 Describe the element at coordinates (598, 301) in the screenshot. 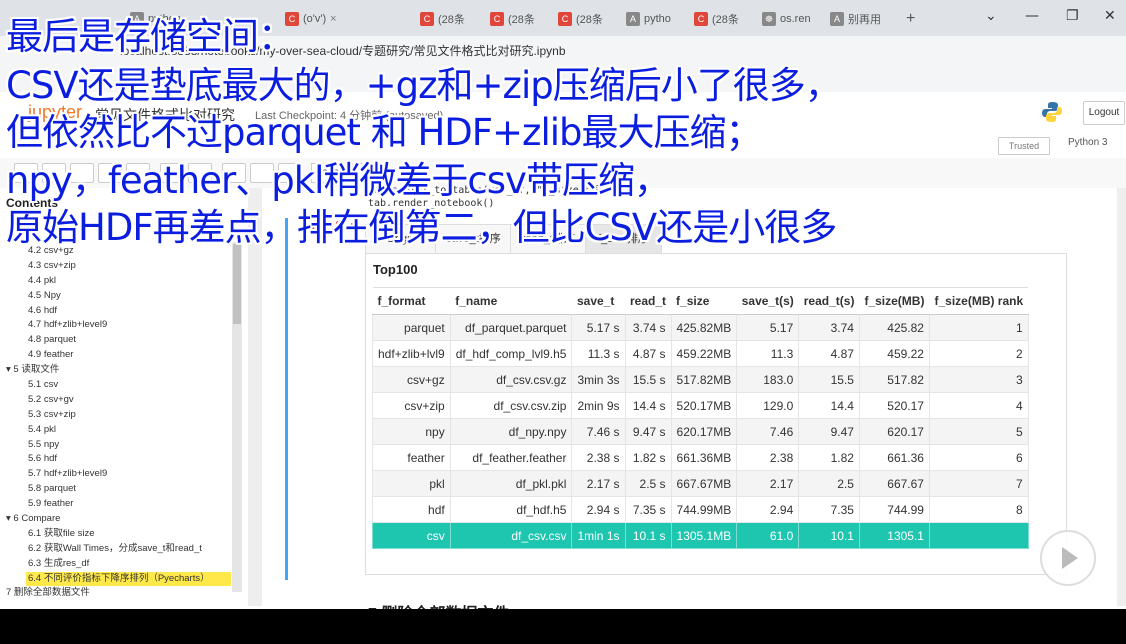

I see `column-header: save_t` at that location.